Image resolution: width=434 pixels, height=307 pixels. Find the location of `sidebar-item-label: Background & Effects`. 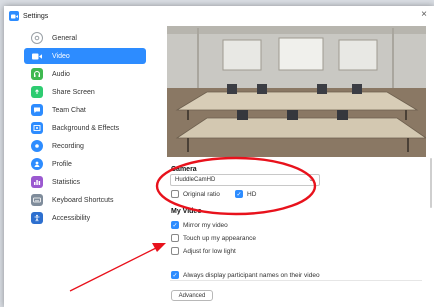

sidebar-item-label: Background & Effects is located at coordinates (86, 128).